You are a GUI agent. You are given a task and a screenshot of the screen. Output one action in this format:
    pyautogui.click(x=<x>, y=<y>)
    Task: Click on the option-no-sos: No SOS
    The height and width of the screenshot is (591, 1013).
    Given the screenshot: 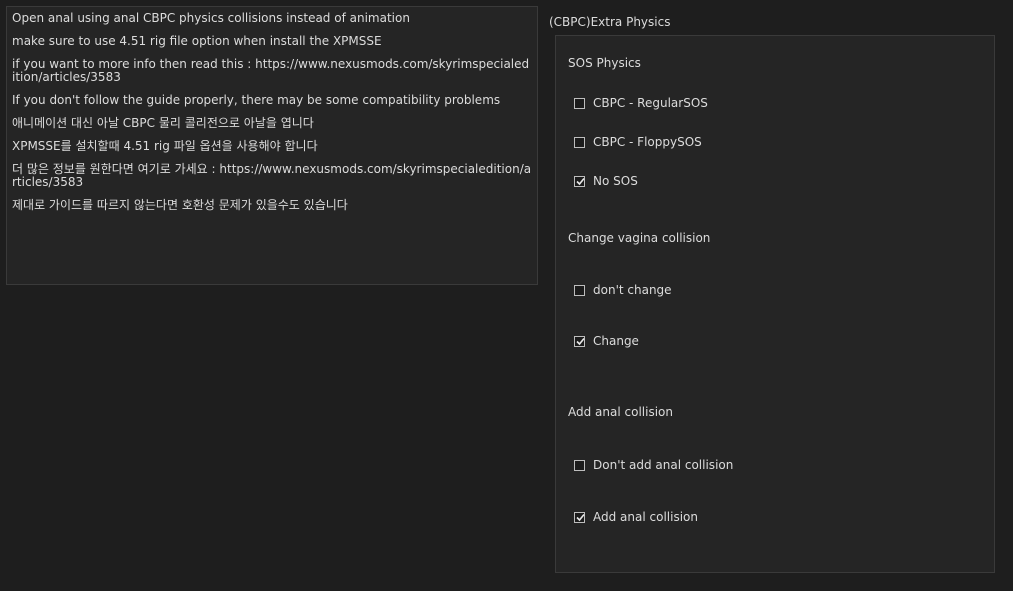 What is the action you would take?
    pyautogui.click(x=606, y=181)
    